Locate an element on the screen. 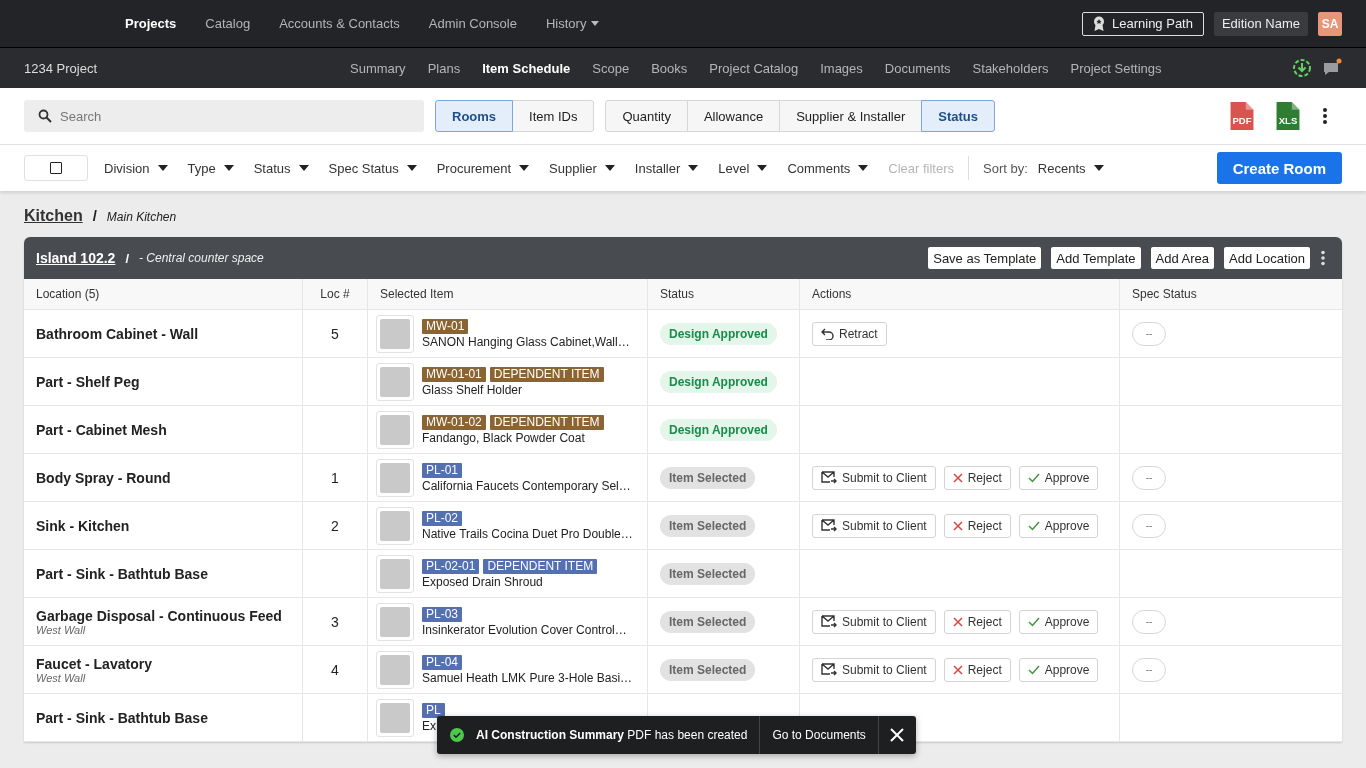 The height and width of the screenshot is (768, 1366). nav-link: Accounts & Contacts is located at coordinates (339, 23).